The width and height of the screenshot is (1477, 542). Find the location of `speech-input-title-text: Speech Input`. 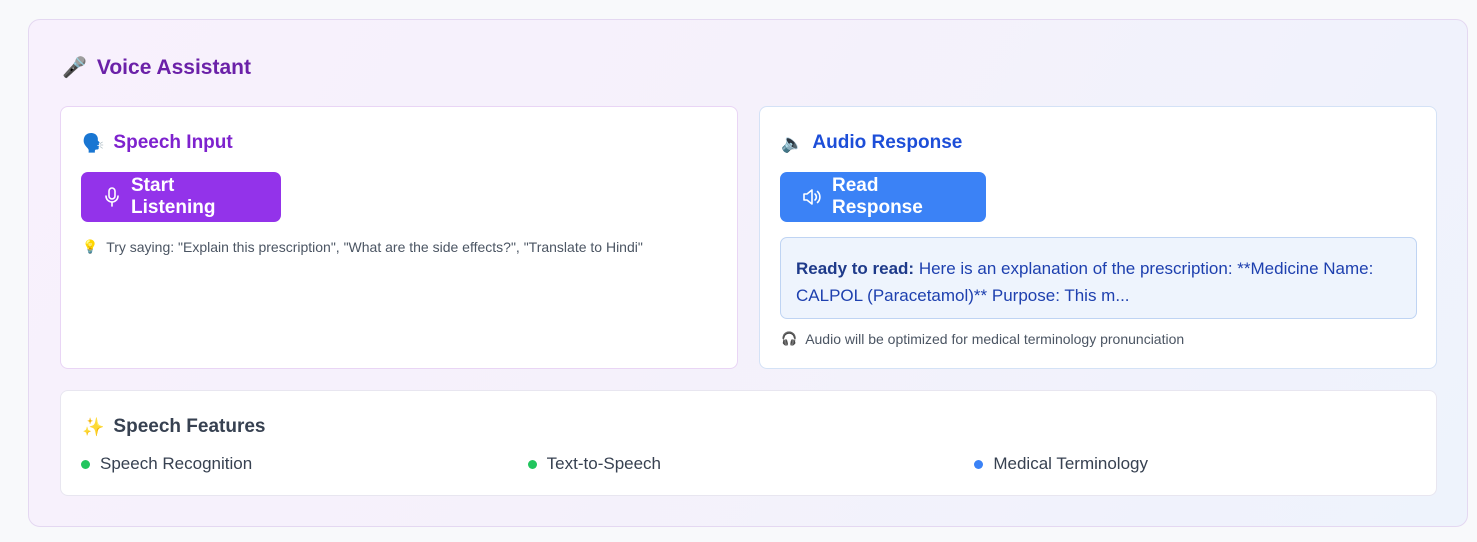

speech-input-title-text: Speech Input is located at coordinates (173, 142).